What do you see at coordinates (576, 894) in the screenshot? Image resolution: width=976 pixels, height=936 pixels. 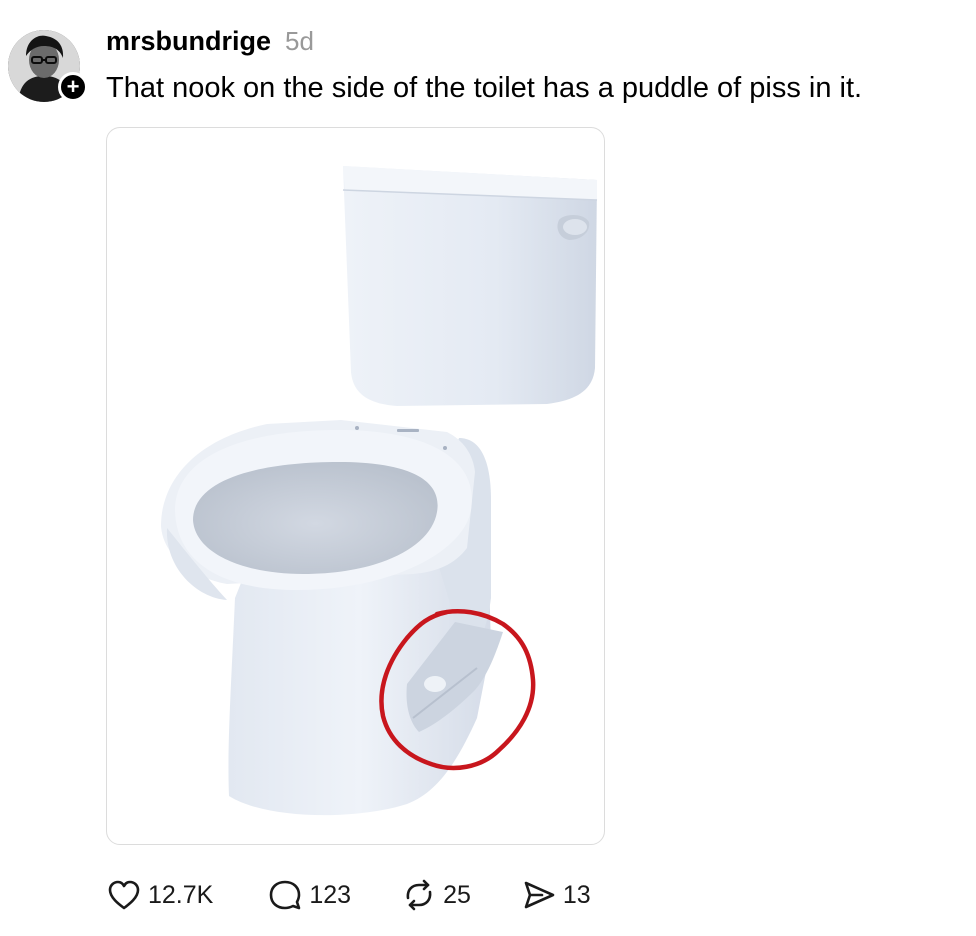 I see `share-count: 13` at bounding box center [576, 894].